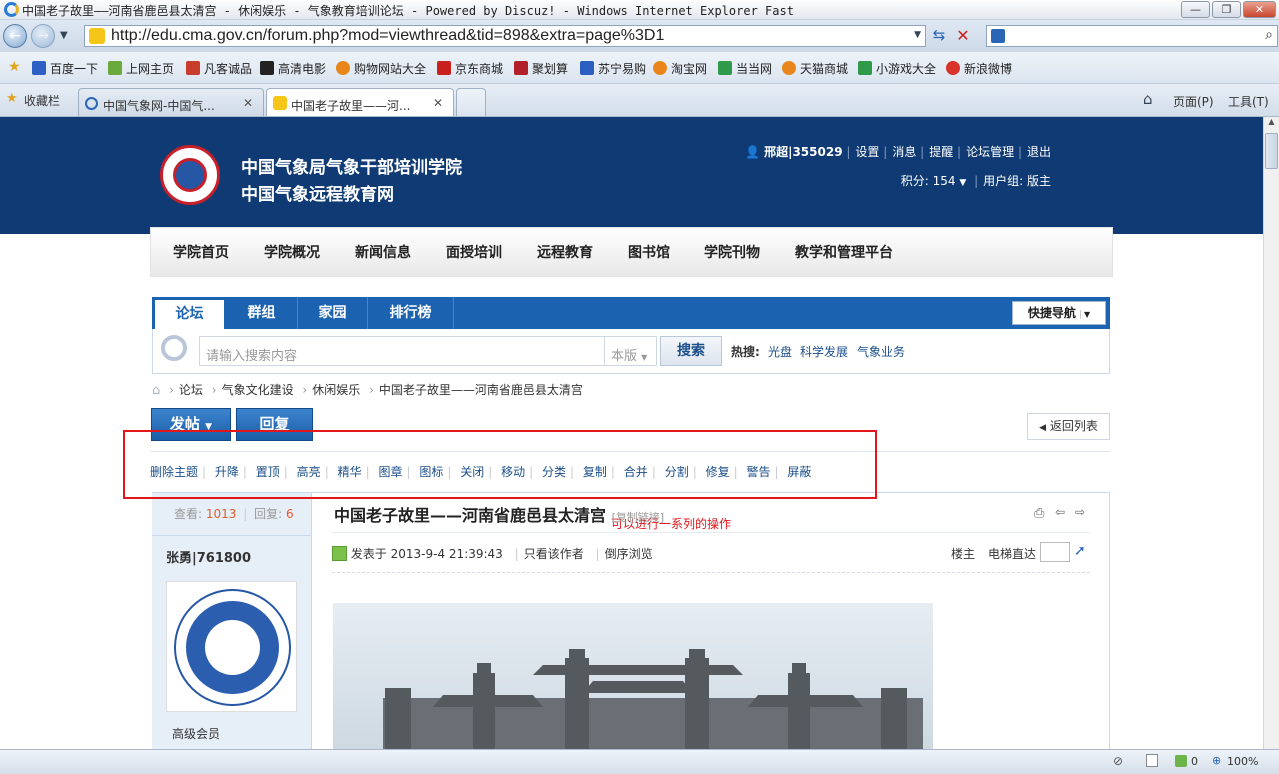 The height and width of the screenshot is (774, 1279). What do you see at coordinates (979, 68) in the screenshot?
I see `favorite-link: 新浪微博` at bounding box center [979, 68].